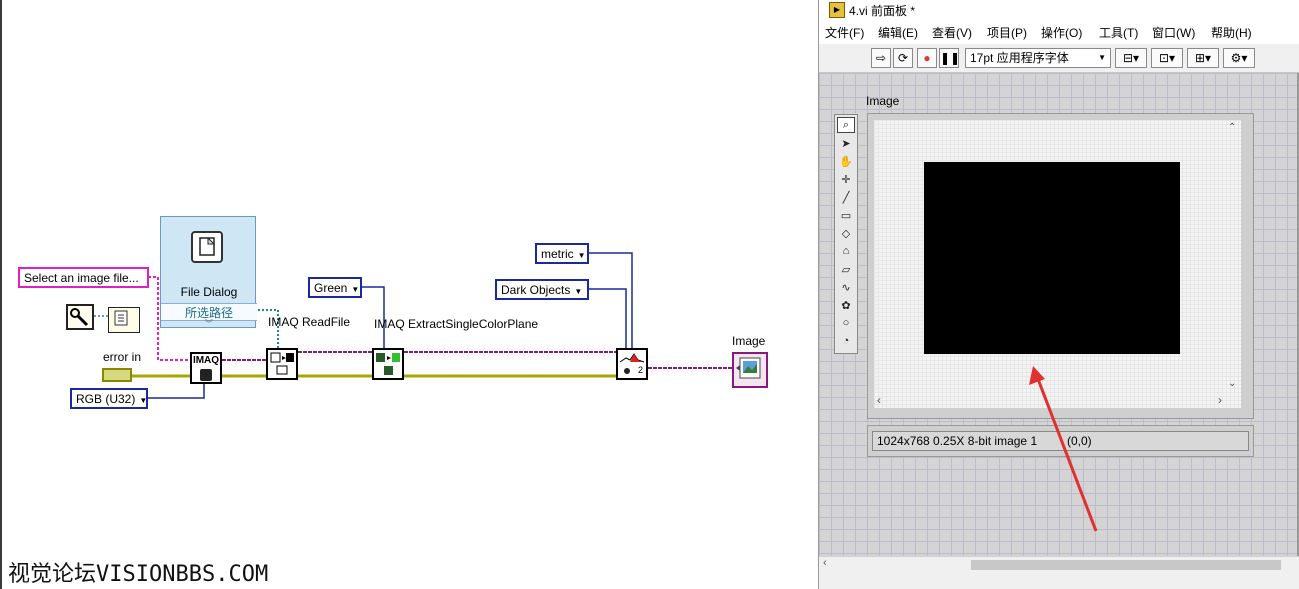 Image resolution: width=1299 pixels, height=589 pixels. Describe the element at coordinates (1167, 58) in the screenshot. I see `distribute-objects-icon: ⊡▾` at that location.